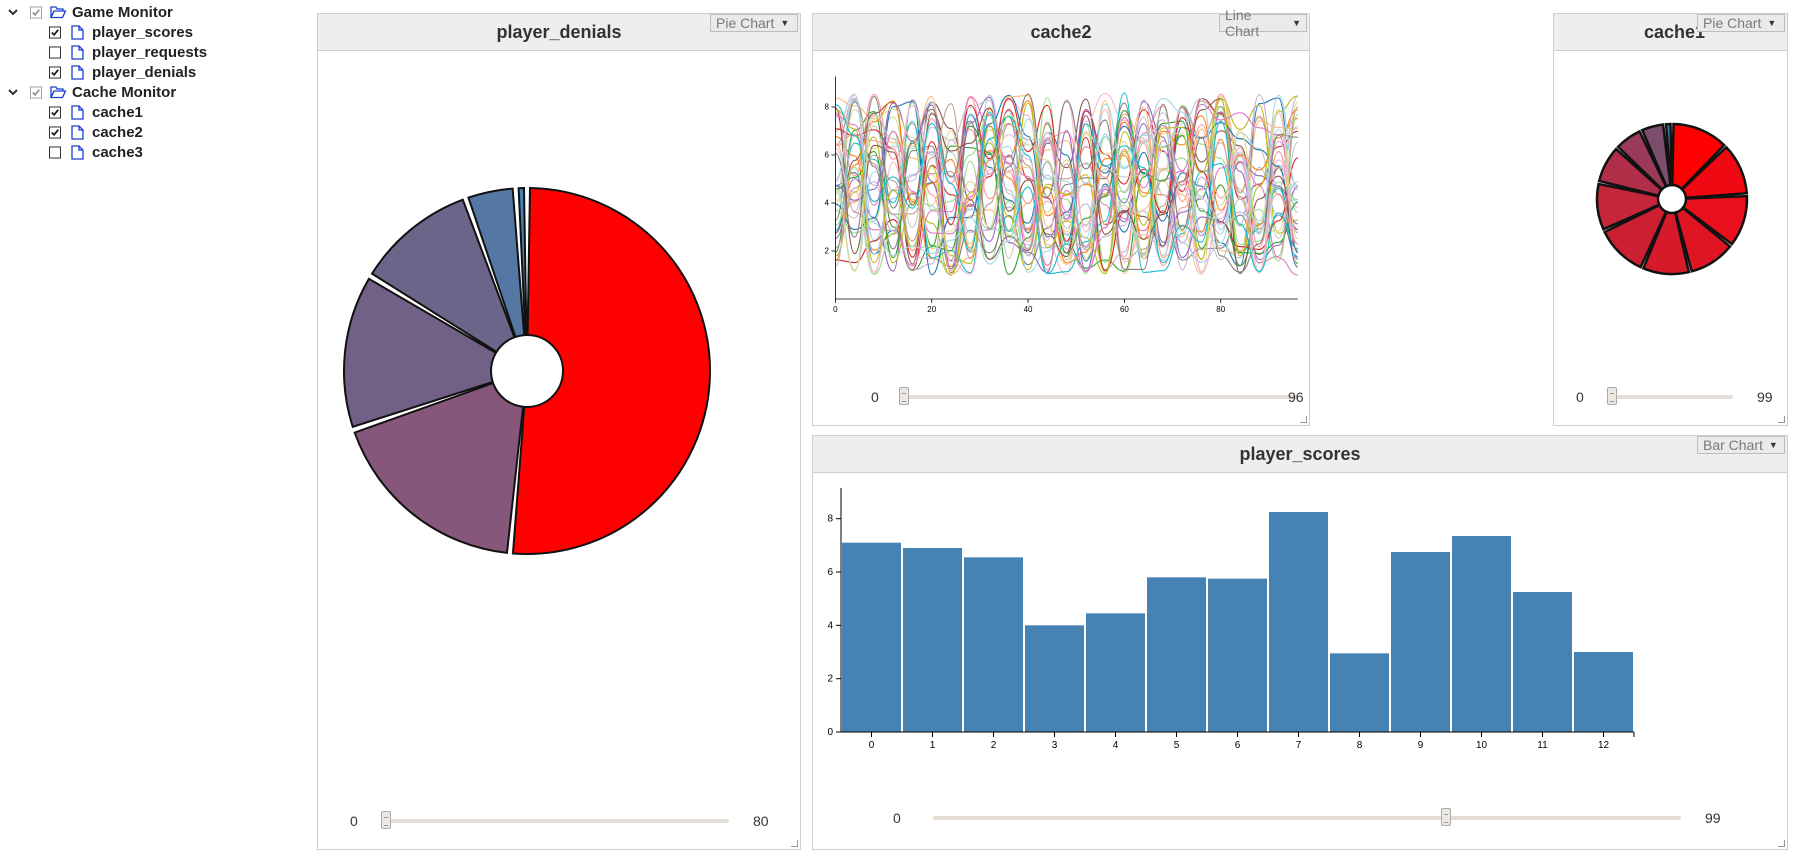  What do you see at coordinates (1055, 745) in the screenshot?
I see `x-tick-label: 3` at bounding box center [1055, 745].